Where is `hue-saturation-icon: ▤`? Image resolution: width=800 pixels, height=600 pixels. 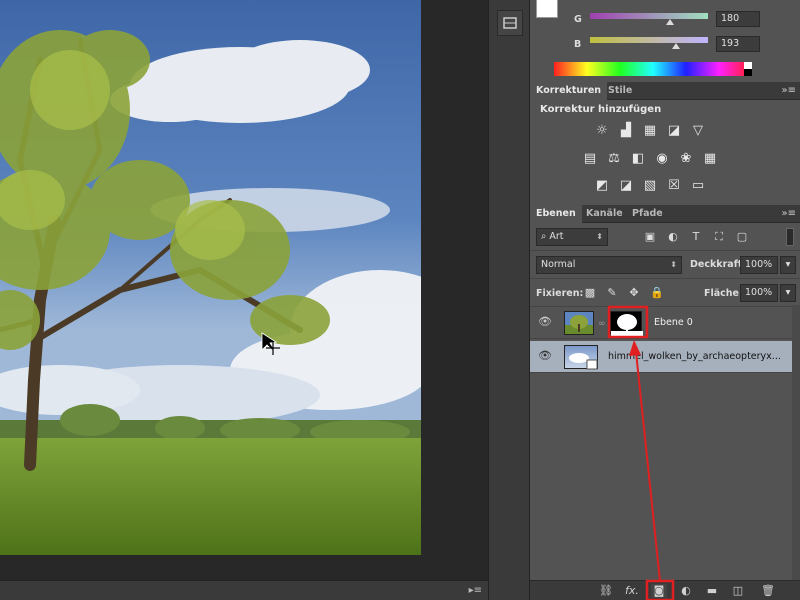 hue-saturation-icon: ▤ is located at coordinates (590, 159).